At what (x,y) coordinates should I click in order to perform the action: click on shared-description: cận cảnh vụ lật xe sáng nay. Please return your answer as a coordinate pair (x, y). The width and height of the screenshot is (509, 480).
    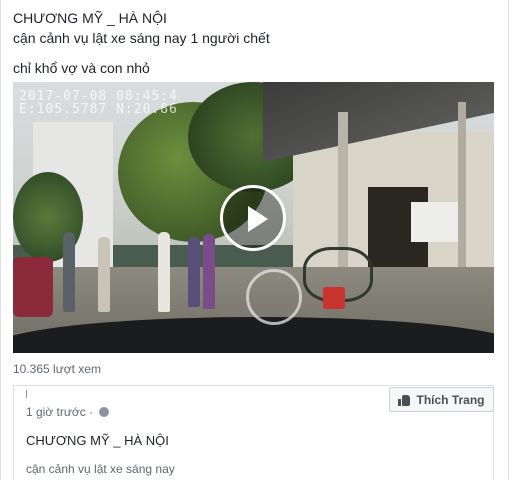
    Looking at the image, I should click on (100, 469).